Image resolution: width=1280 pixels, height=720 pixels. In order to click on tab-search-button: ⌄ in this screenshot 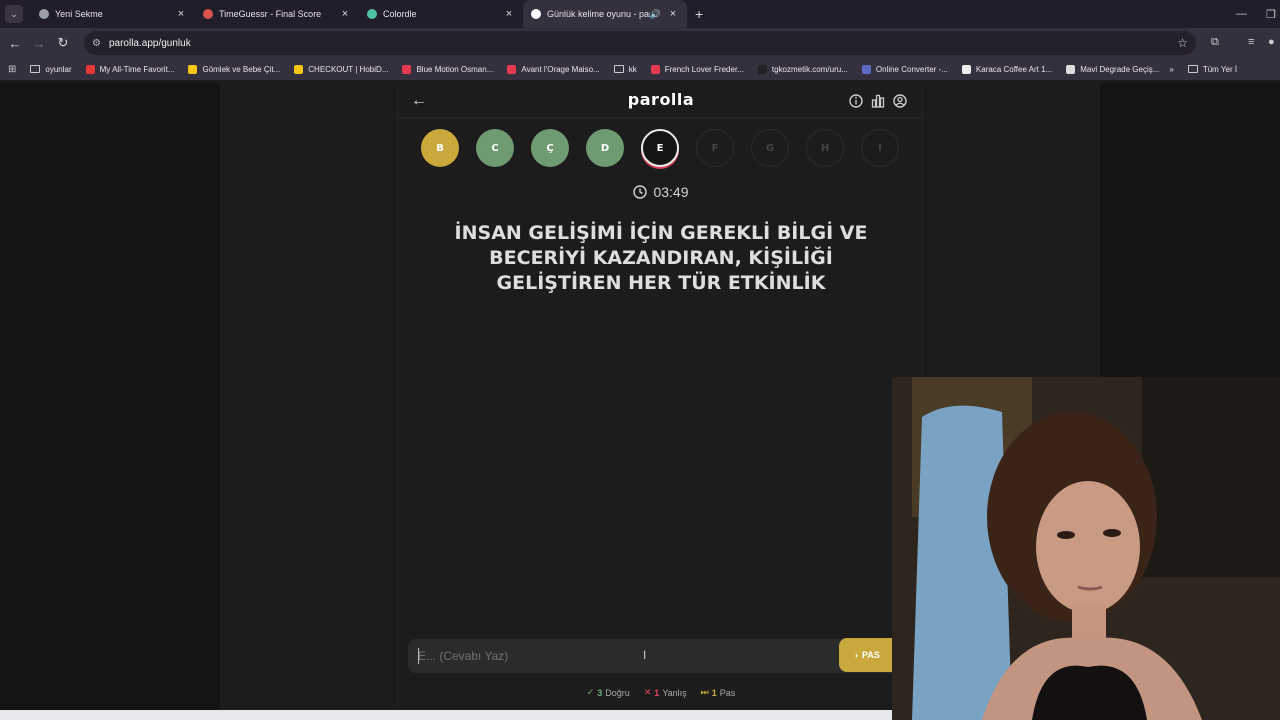, I will do `click(14, 14)`.